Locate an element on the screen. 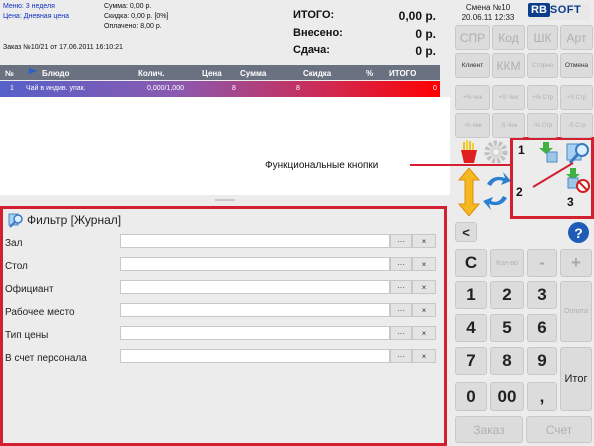 This screenshot has height=446, width=594. col-qty: Колич. is located at coordinates (151, 73).